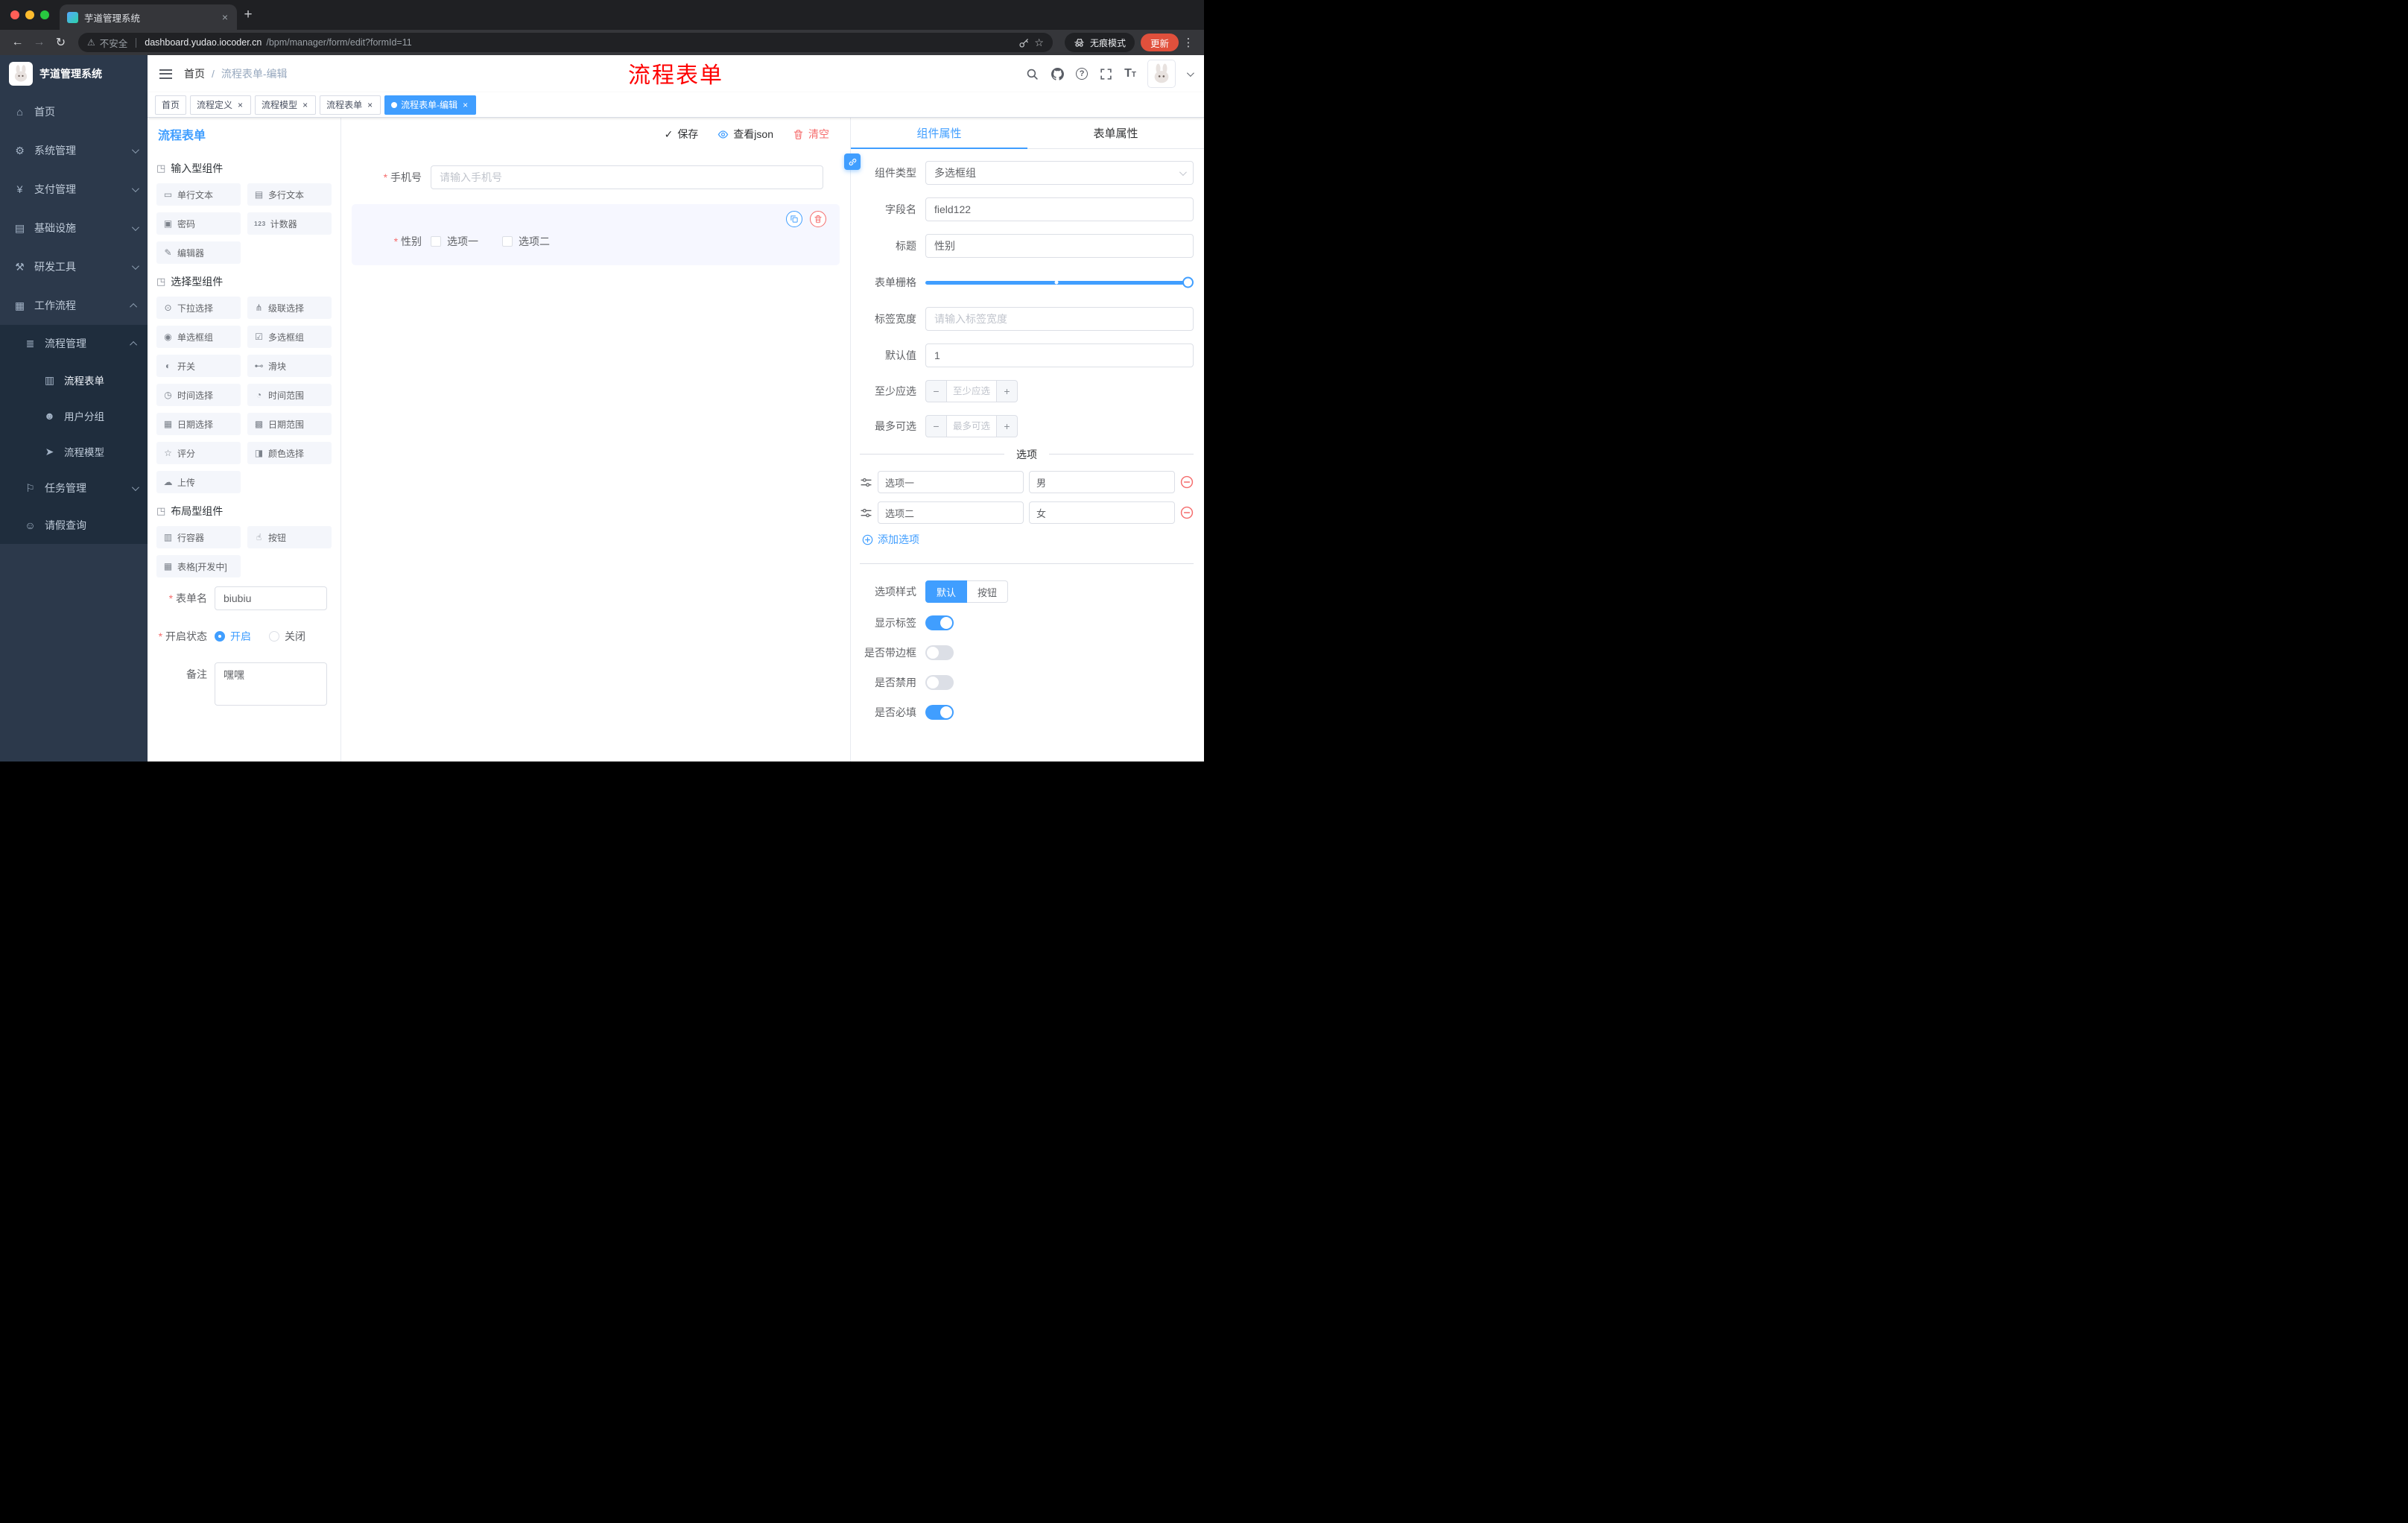 This screenshot has width=2408, height=1523. I want to click on search-icon, so click(1032, 74).